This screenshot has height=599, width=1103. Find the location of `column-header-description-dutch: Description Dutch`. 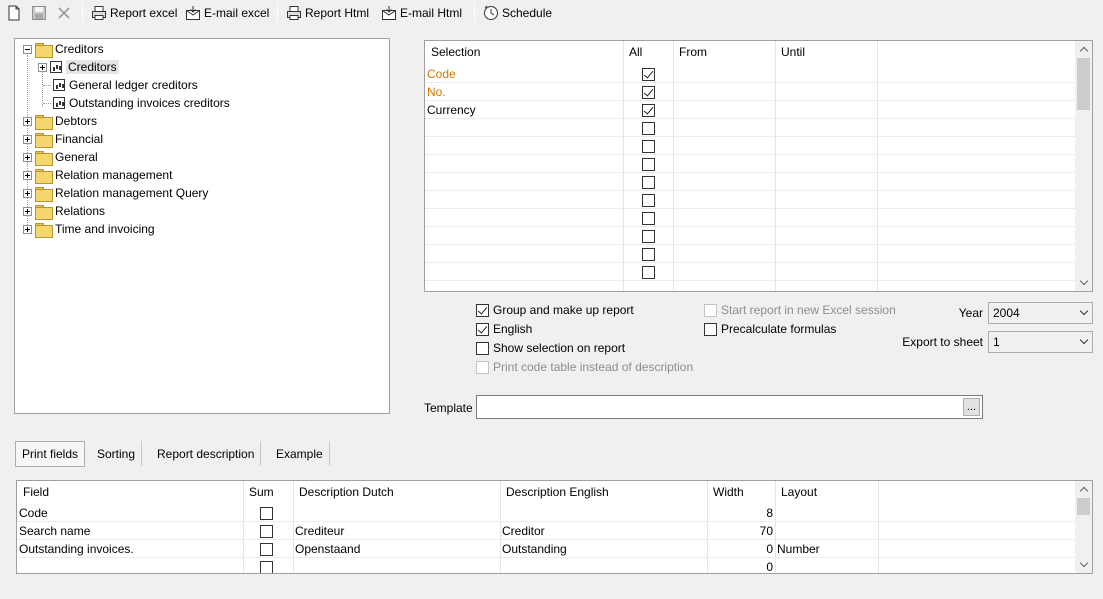

column-header-description-dutch: Description Dutch is located at coordinates (396, 492).